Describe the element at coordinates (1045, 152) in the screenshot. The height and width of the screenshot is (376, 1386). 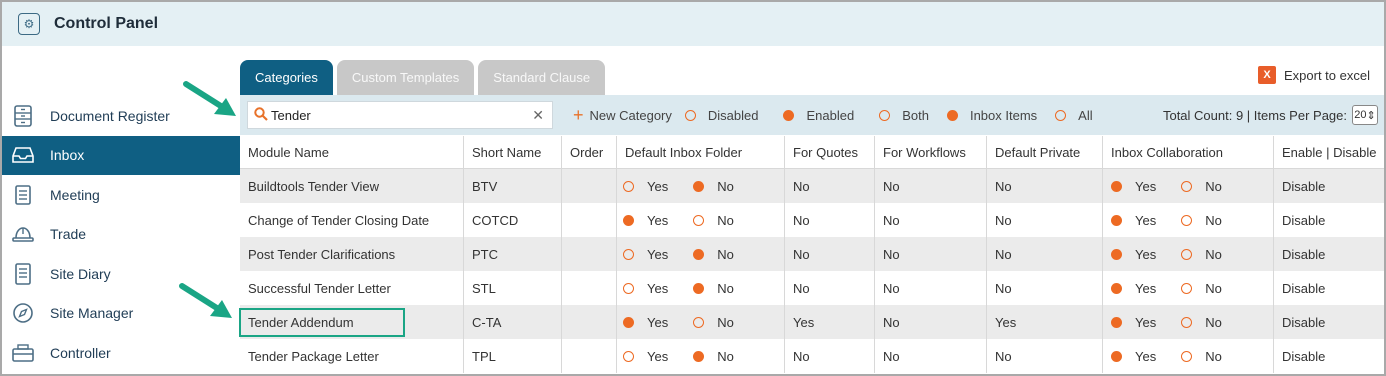
I see `column-header: Default Private` at that location.